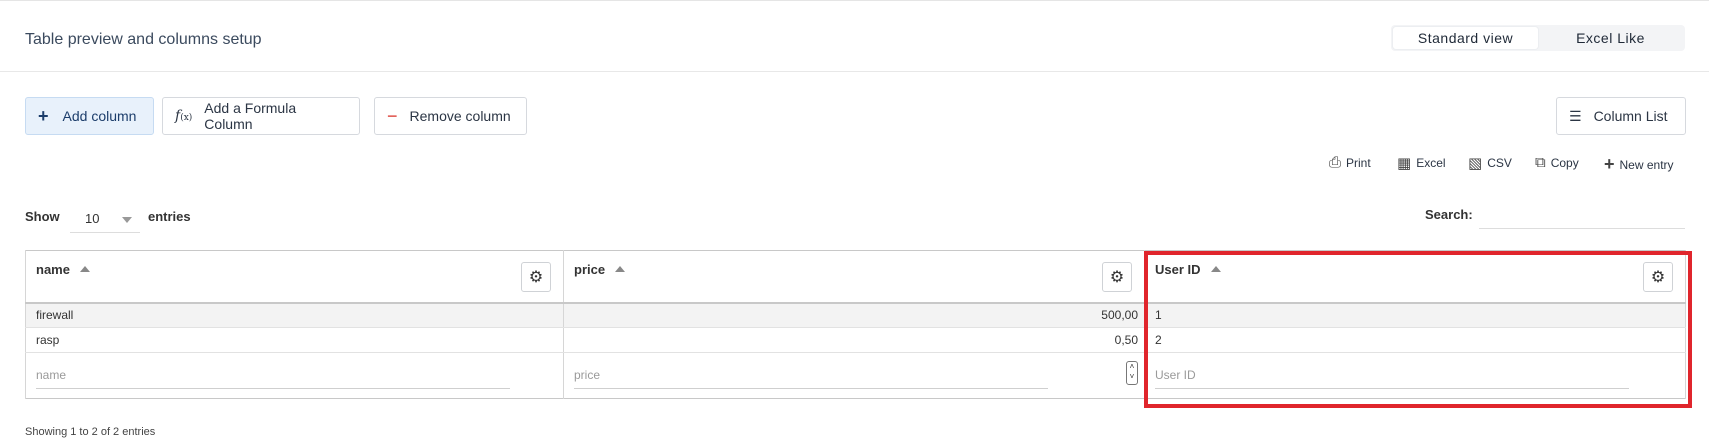 Image resolution: width=1709 pixels, height=444 pixels. I want to click on add-column-button: + Add column, so click(89, 116).